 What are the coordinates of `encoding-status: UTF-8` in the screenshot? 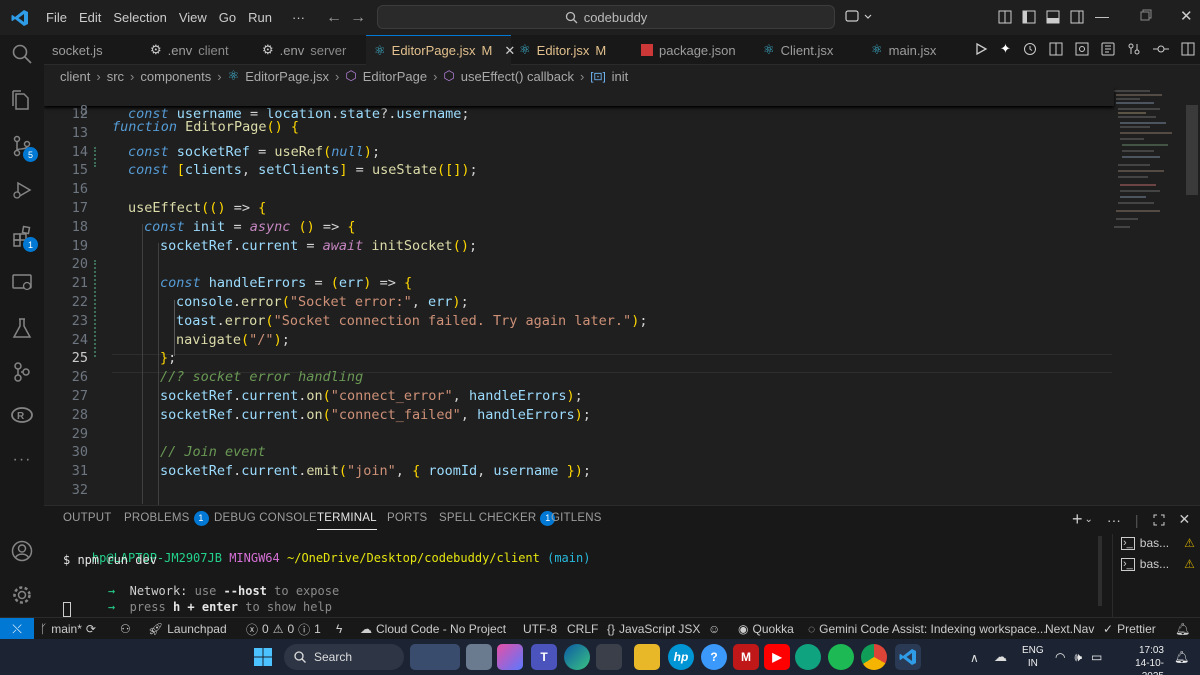 It's located at (540, 629).